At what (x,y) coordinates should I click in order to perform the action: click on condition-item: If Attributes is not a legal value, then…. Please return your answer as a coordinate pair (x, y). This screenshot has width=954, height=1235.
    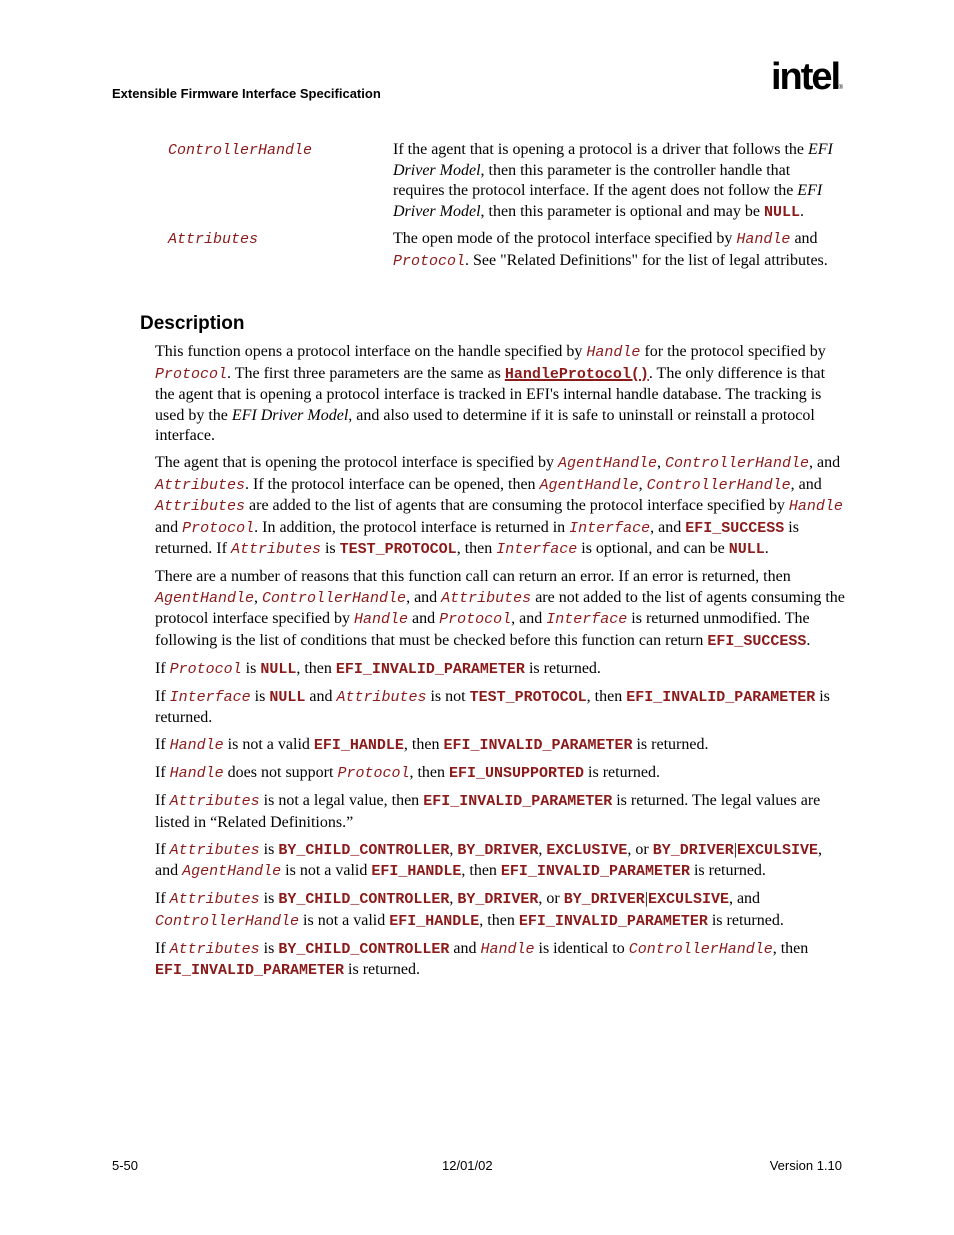
    Looking at the image, I should click on (488, 811).